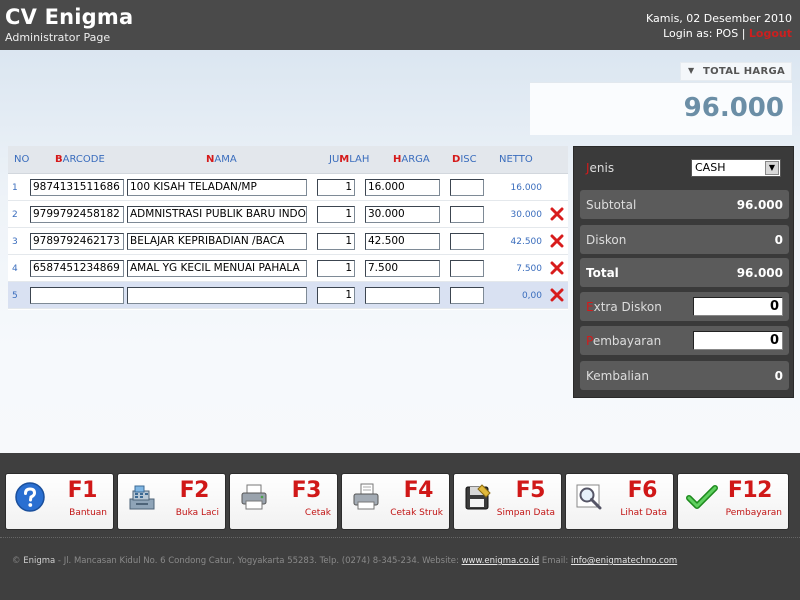 The height and width of the screenshot is (600, 800). What do you see at coordinates (69, 17) in the screenshot?
I see `app-title: CV Enigma` at bounding box center [69, 17].